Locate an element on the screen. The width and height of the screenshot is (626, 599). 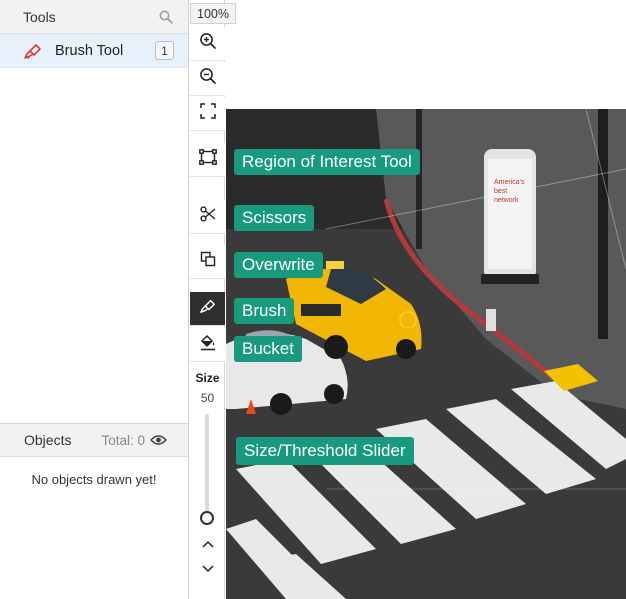
chevron-up-icon is located at coordinates (208, 545).